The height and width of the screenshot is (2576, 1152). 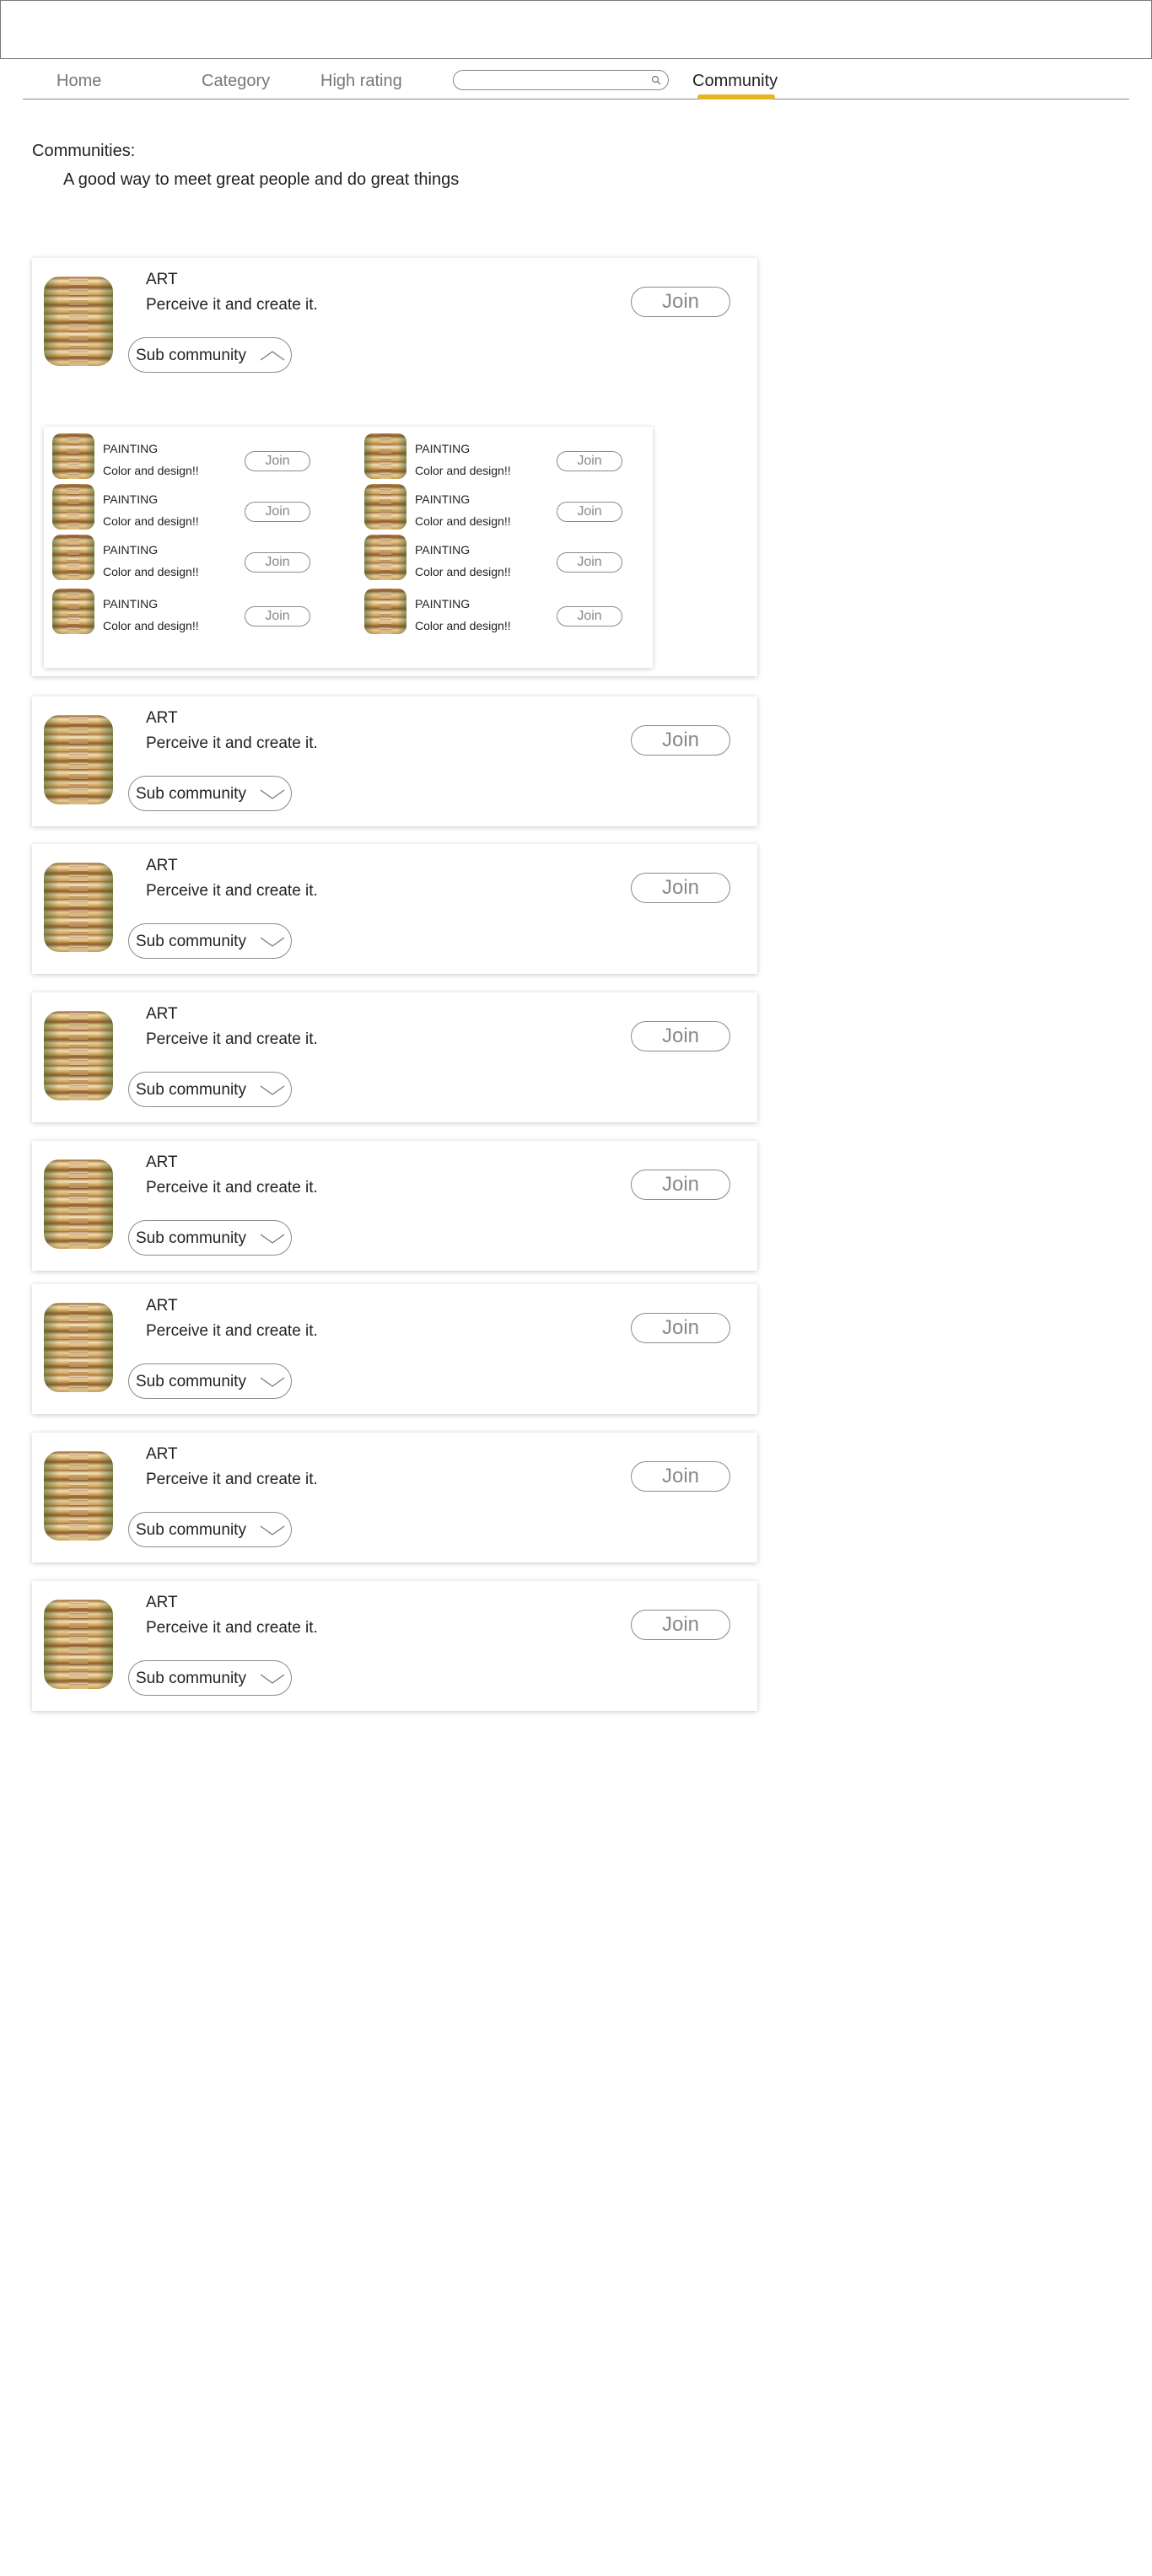 What do you see at coordinates (554, 81) in the screenshot?
I see `search-input` at bounding box center [554, 81].